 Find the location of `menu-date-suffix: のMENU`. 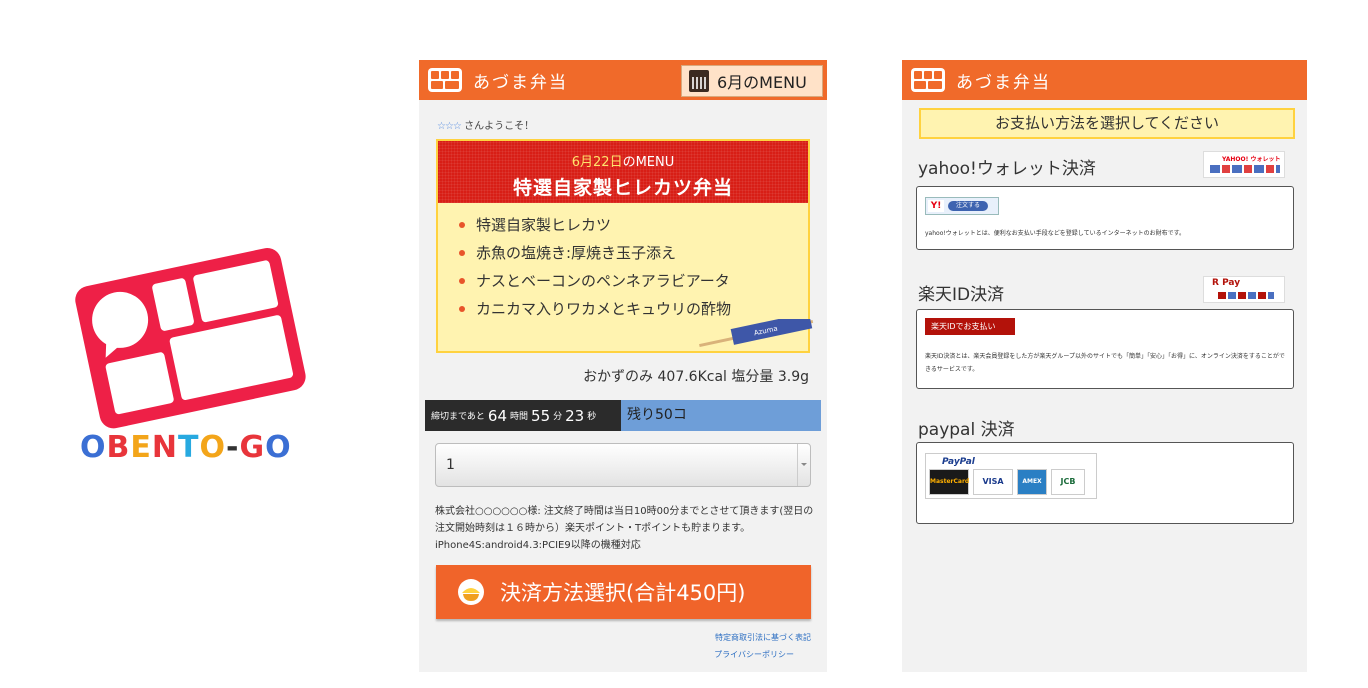

menu-date-suffix: のMENU is located at coordinates (648, 162).